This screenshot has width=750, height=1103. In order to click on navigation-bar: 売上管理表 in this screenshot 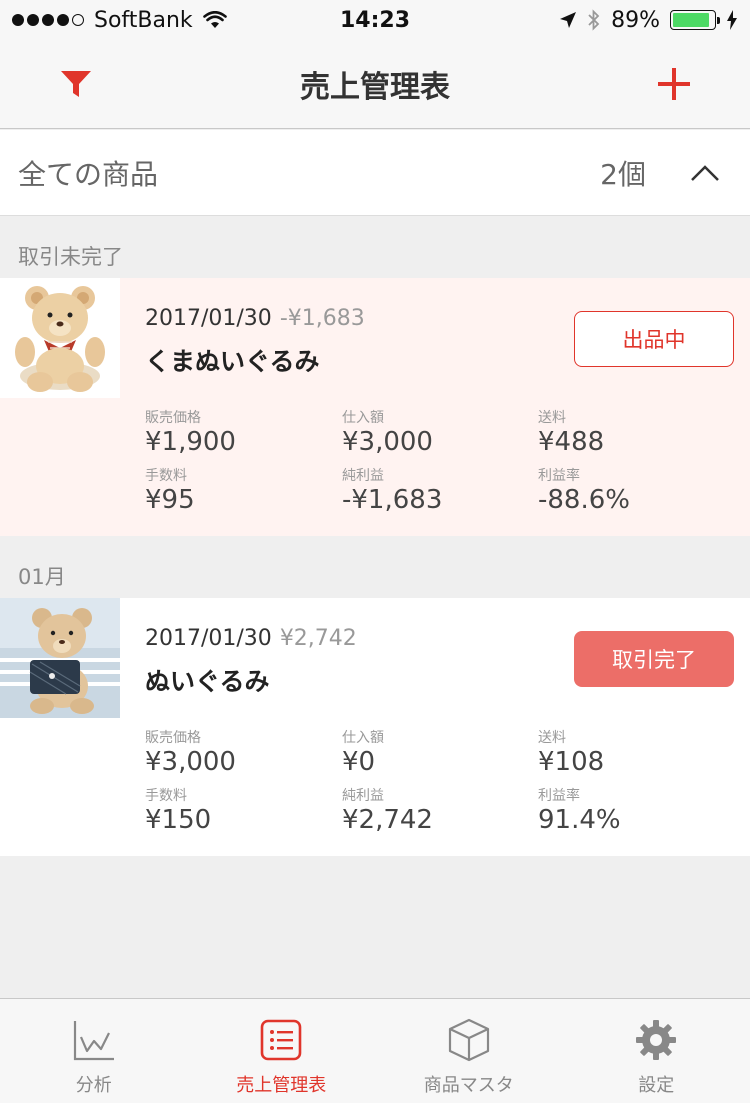, I will do `click(375, 84)`.